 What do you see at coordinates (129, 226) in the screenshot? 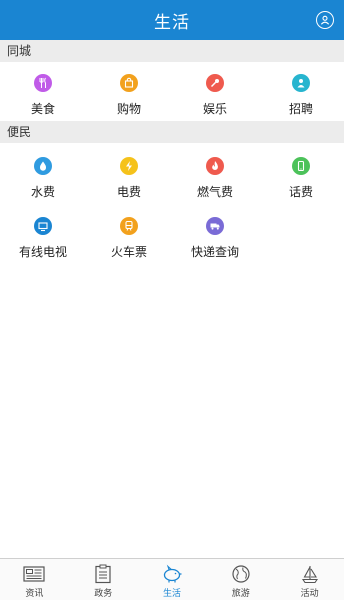
I see `train-icon` at bounding box center [129, 226].